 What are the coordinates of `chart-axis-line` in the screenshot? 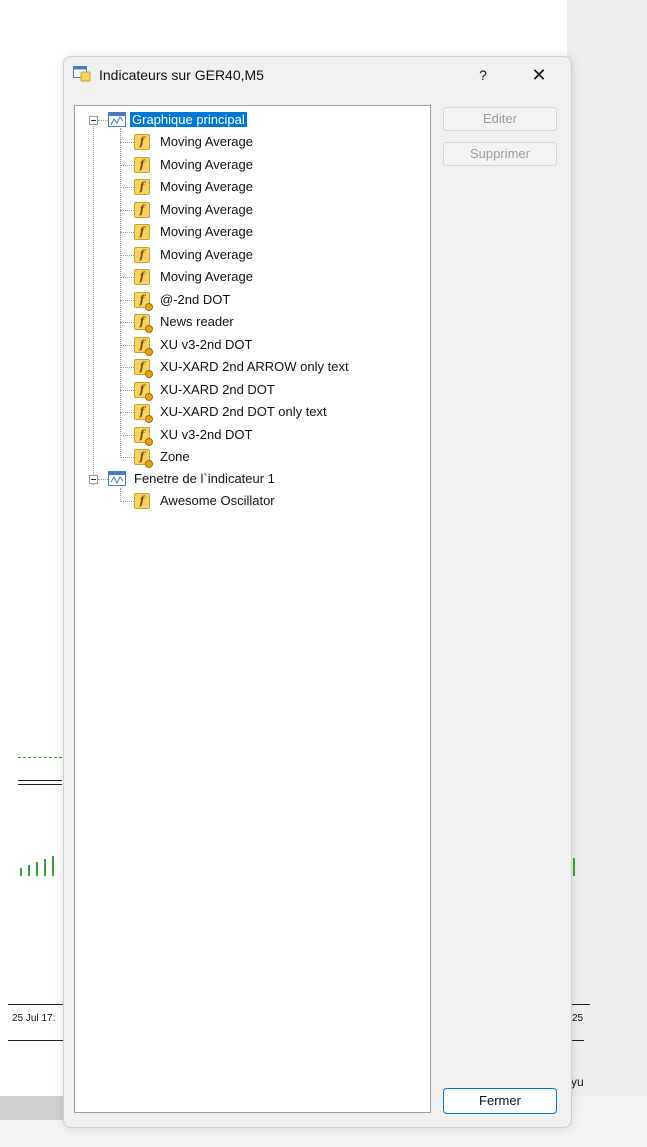 It's located at (36, 1005).